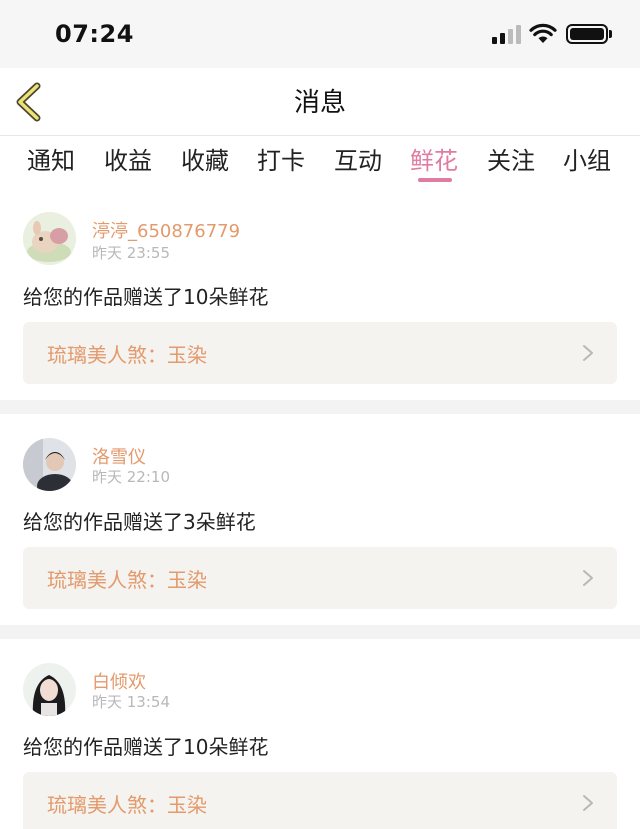 The width and height of the screenshot is (640, 829). I want to click on username: 渟渟_650876779, so click(166, 230).